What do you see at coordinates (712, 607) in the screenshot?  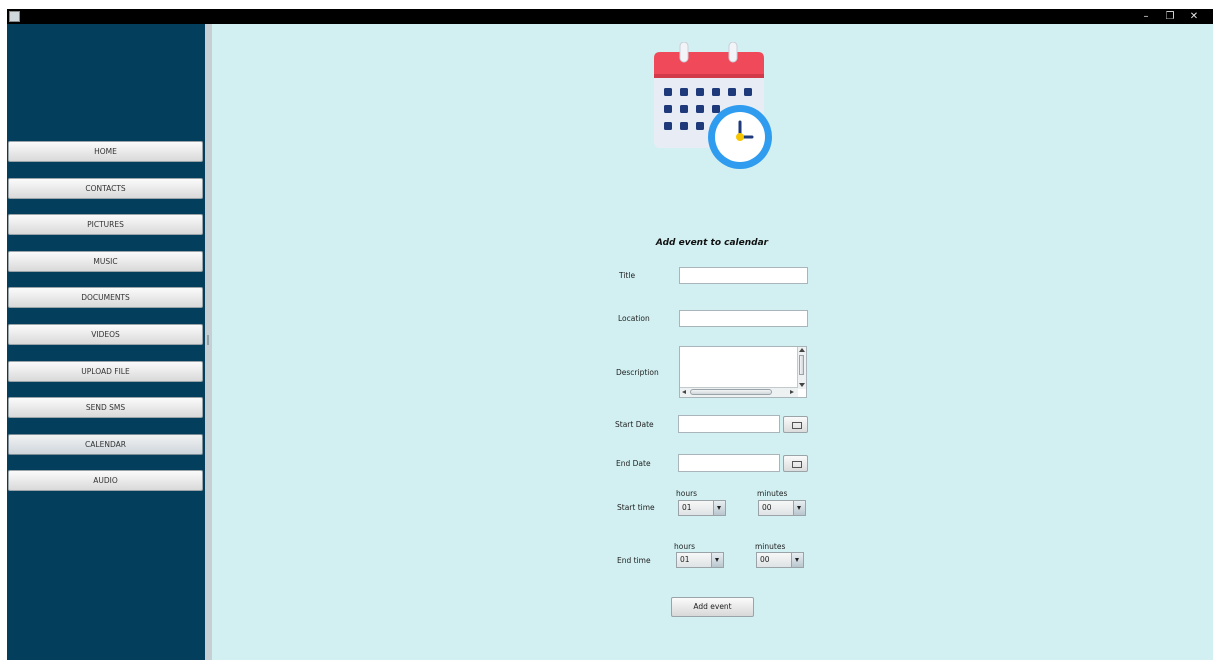 I see `add-event-button: Add event` at bounding box center [712, 607].